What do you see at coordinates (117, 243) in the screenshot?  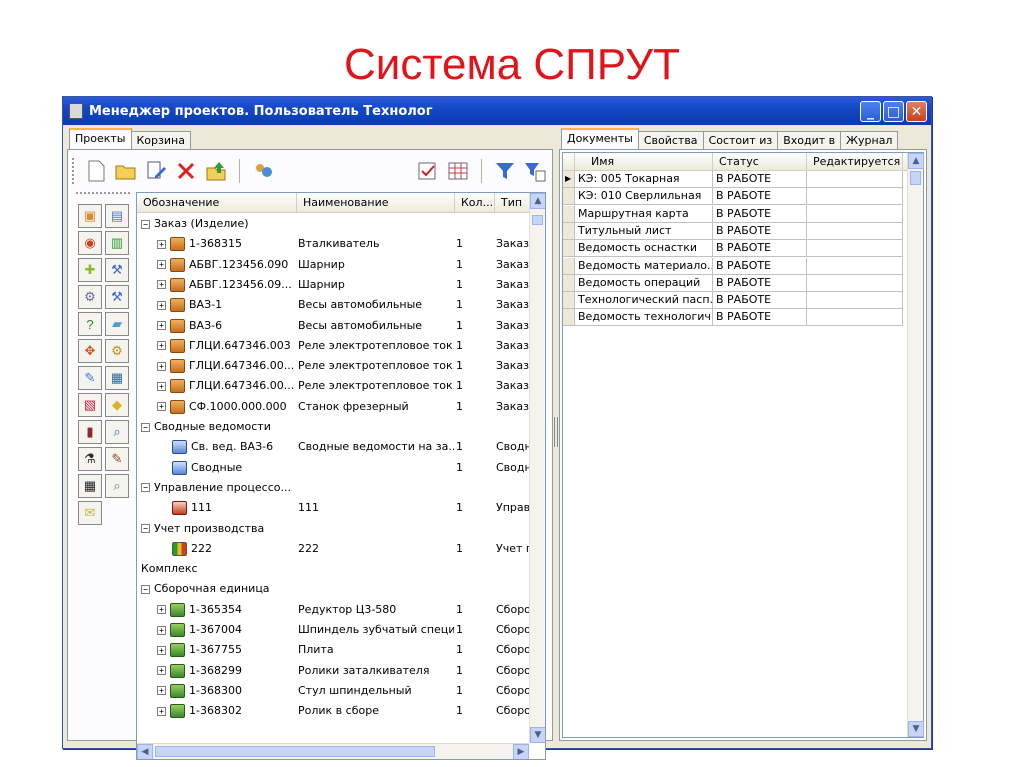 I see `production-icon: ▥` at bounding box center [117, 243].